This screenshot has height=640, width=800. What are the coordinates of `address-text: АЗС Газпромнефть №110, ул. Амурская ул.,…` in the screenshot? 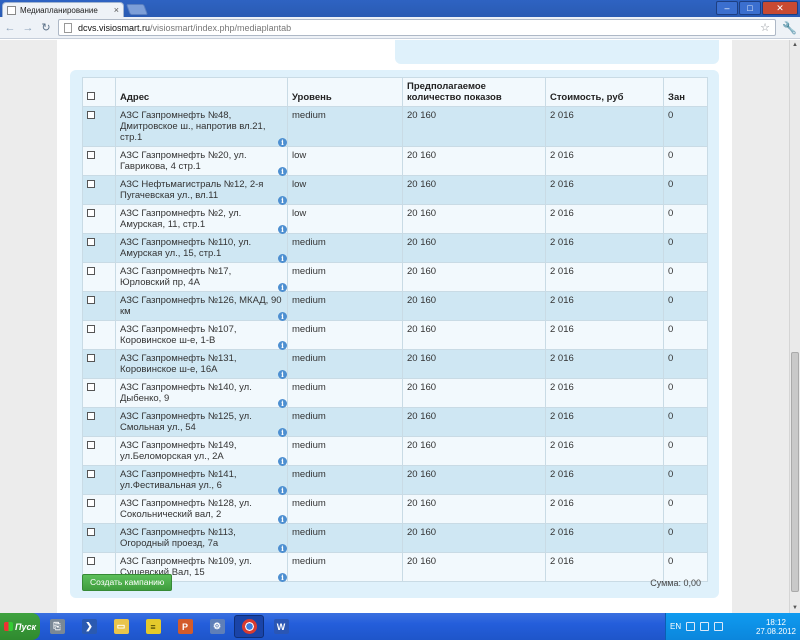 It's located at (186, 248).